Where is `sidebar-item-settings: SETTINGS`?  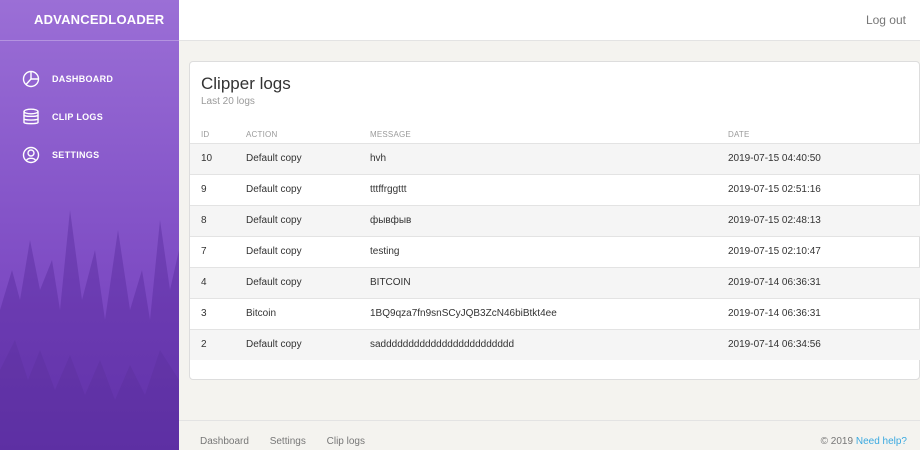
sidebar-item-settings: SETTINGS is located at coordinates (89, 155).